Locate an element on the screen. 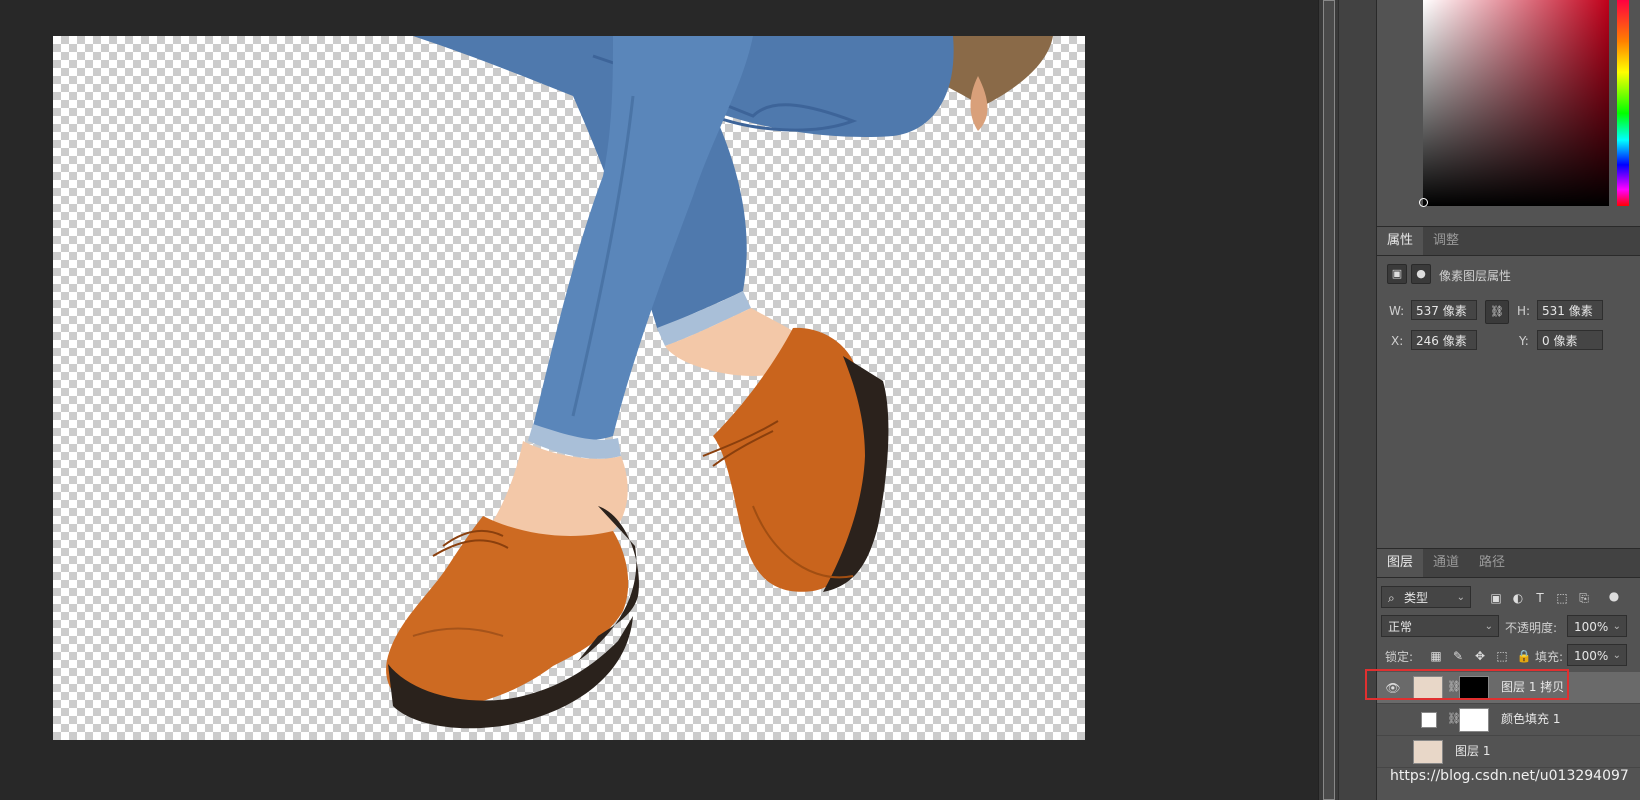 The width and height of the screenshot is (1640, 800). scrollbar-thumb is located at coordinates (1329, 400).